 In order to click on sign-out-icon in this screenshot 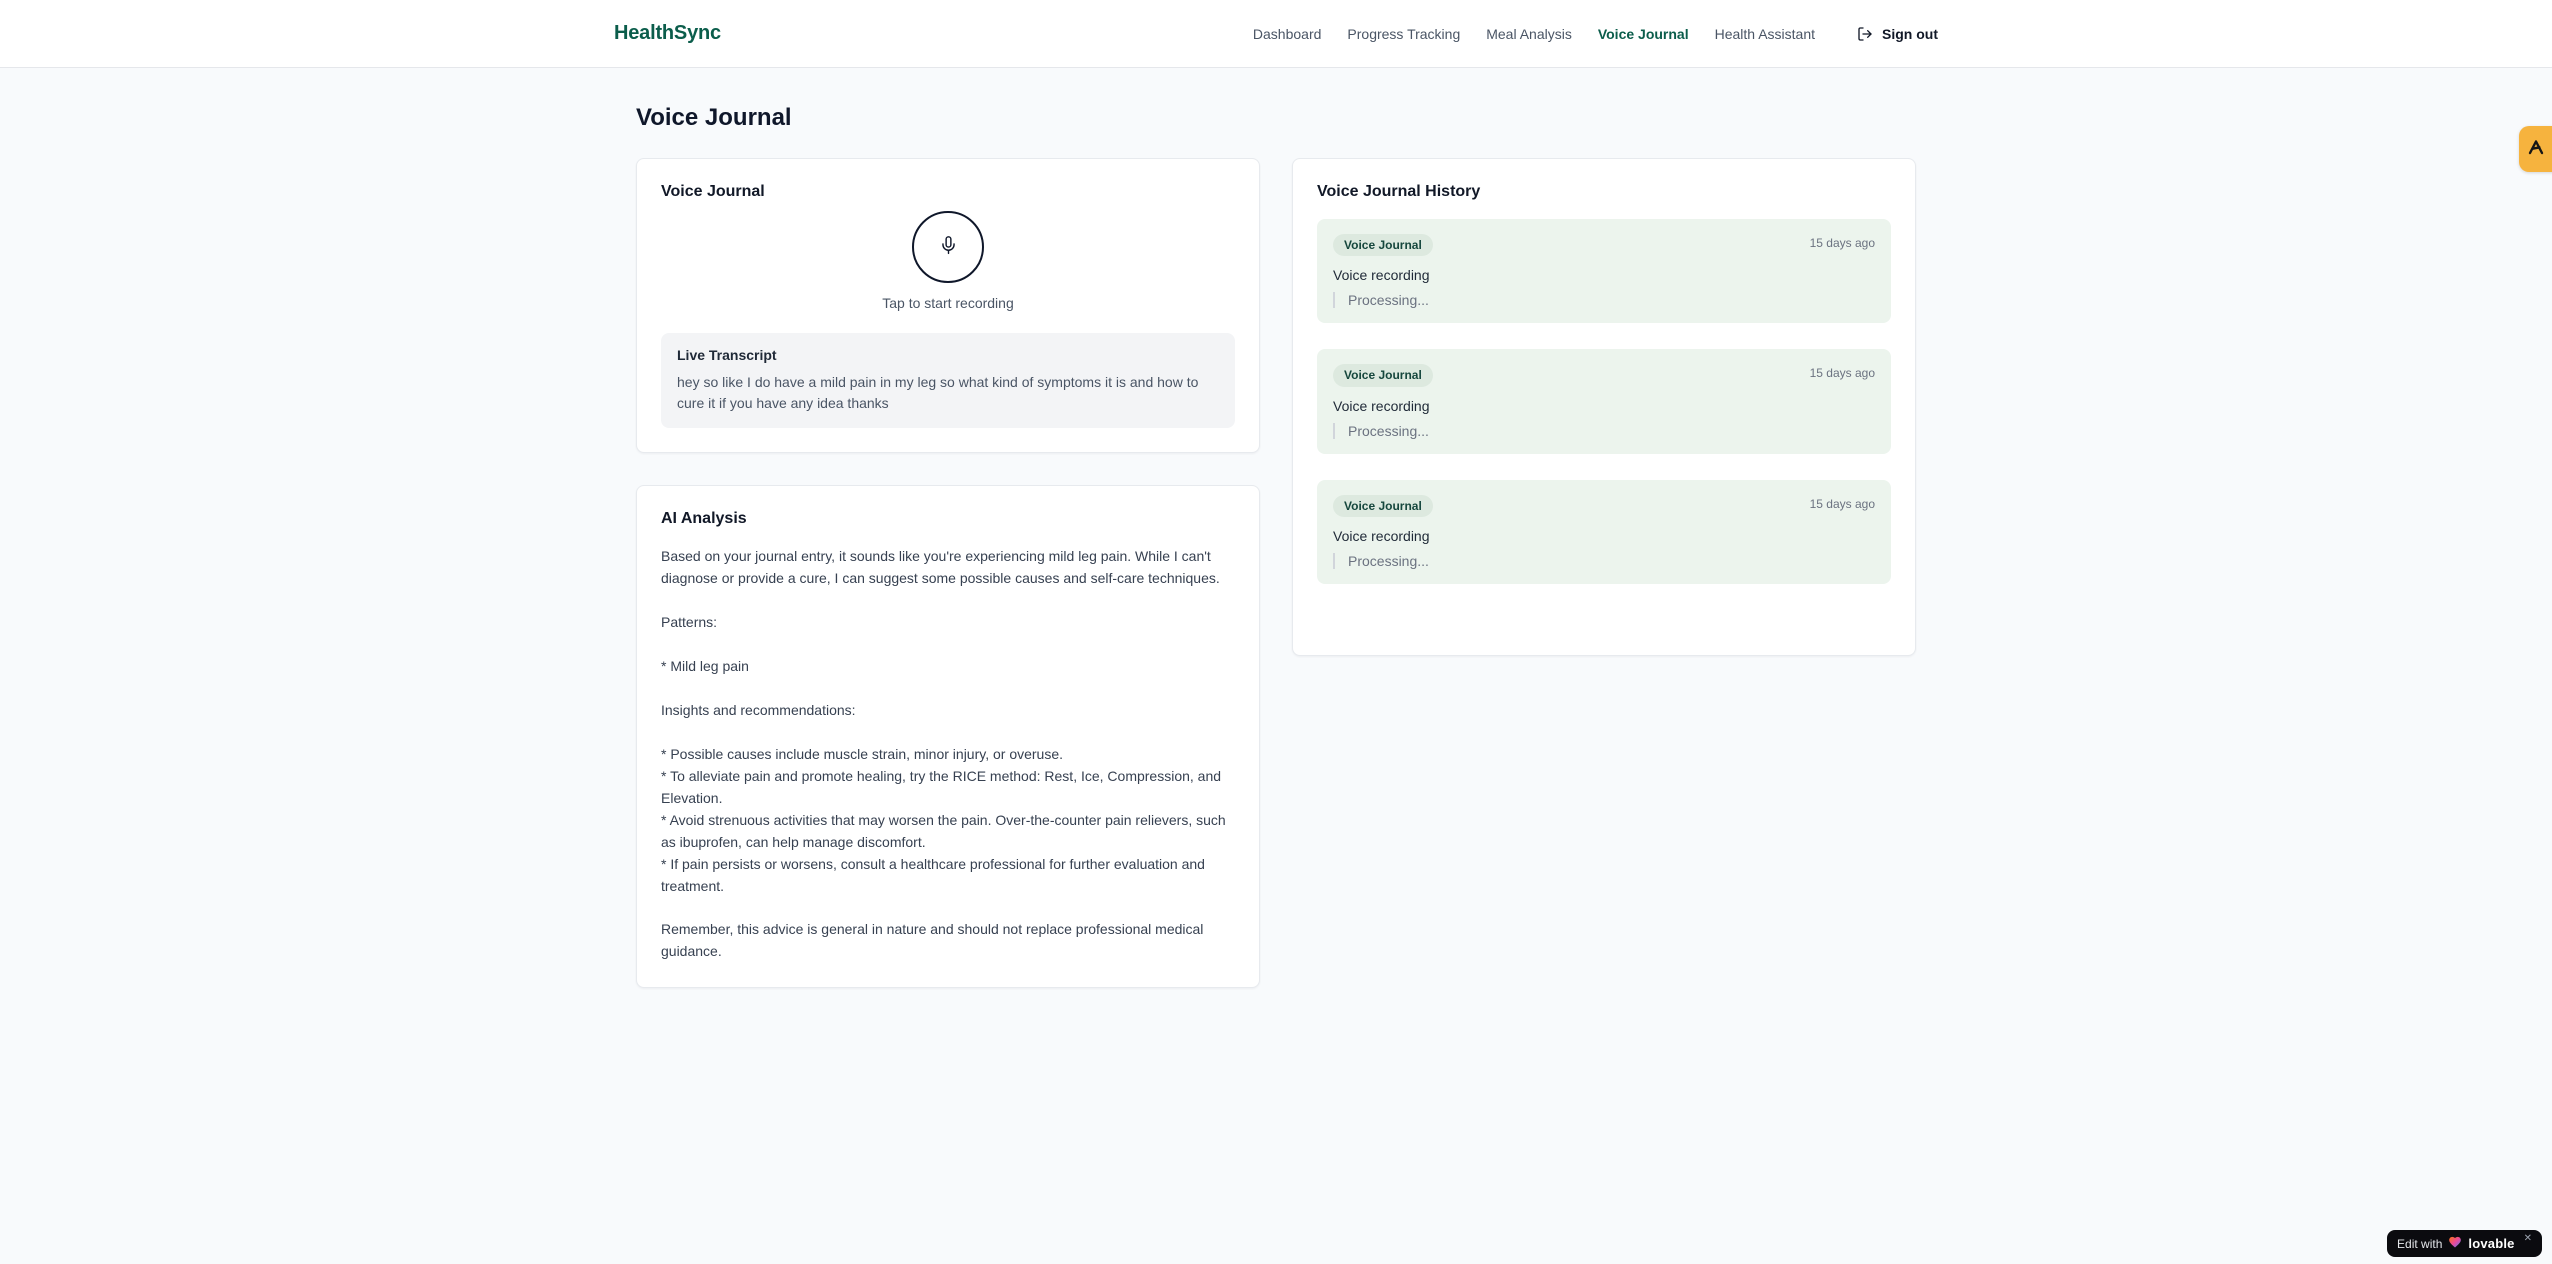, I will do `click(1865, 34)`.